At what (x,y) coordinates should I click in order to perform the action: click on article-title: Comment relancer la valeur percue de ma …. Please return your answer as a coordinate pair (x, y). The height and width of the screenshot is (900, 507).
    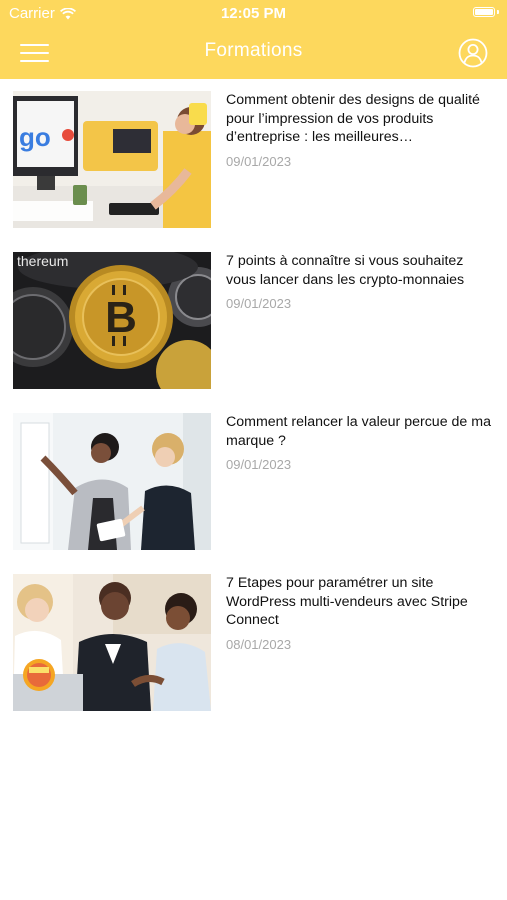
    Looking at the image, I should click on (358, 431).